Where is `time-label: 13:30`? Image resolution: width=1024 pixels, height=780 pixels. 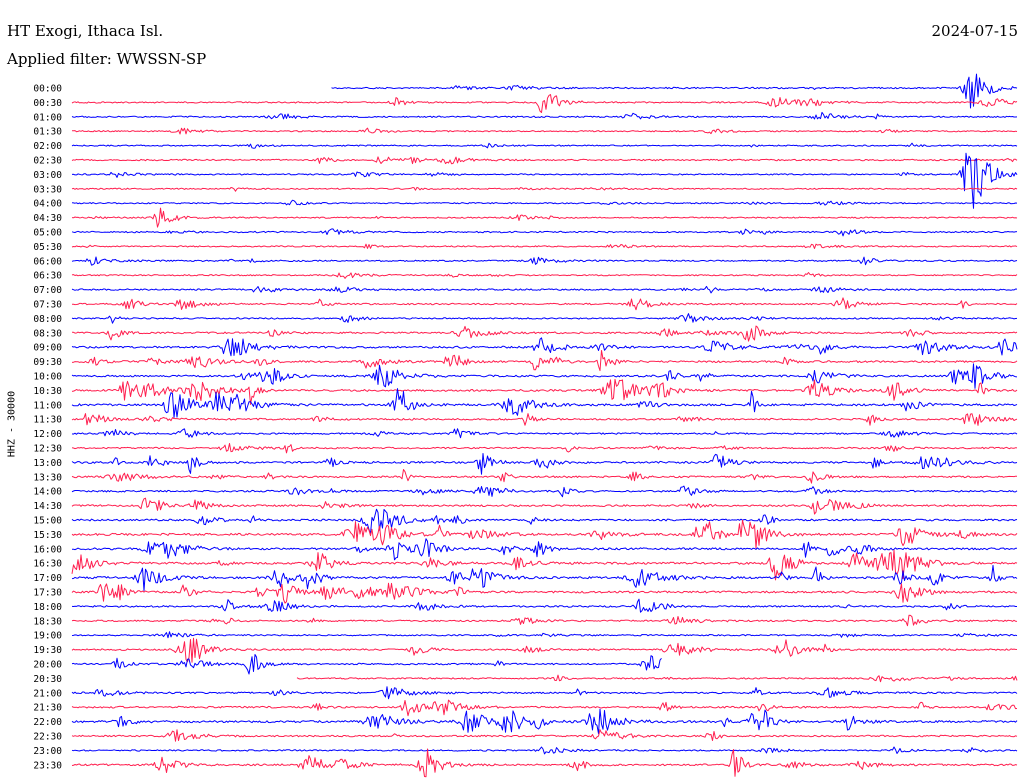 time-label: 13:30 is located at coordinates (47, 477).